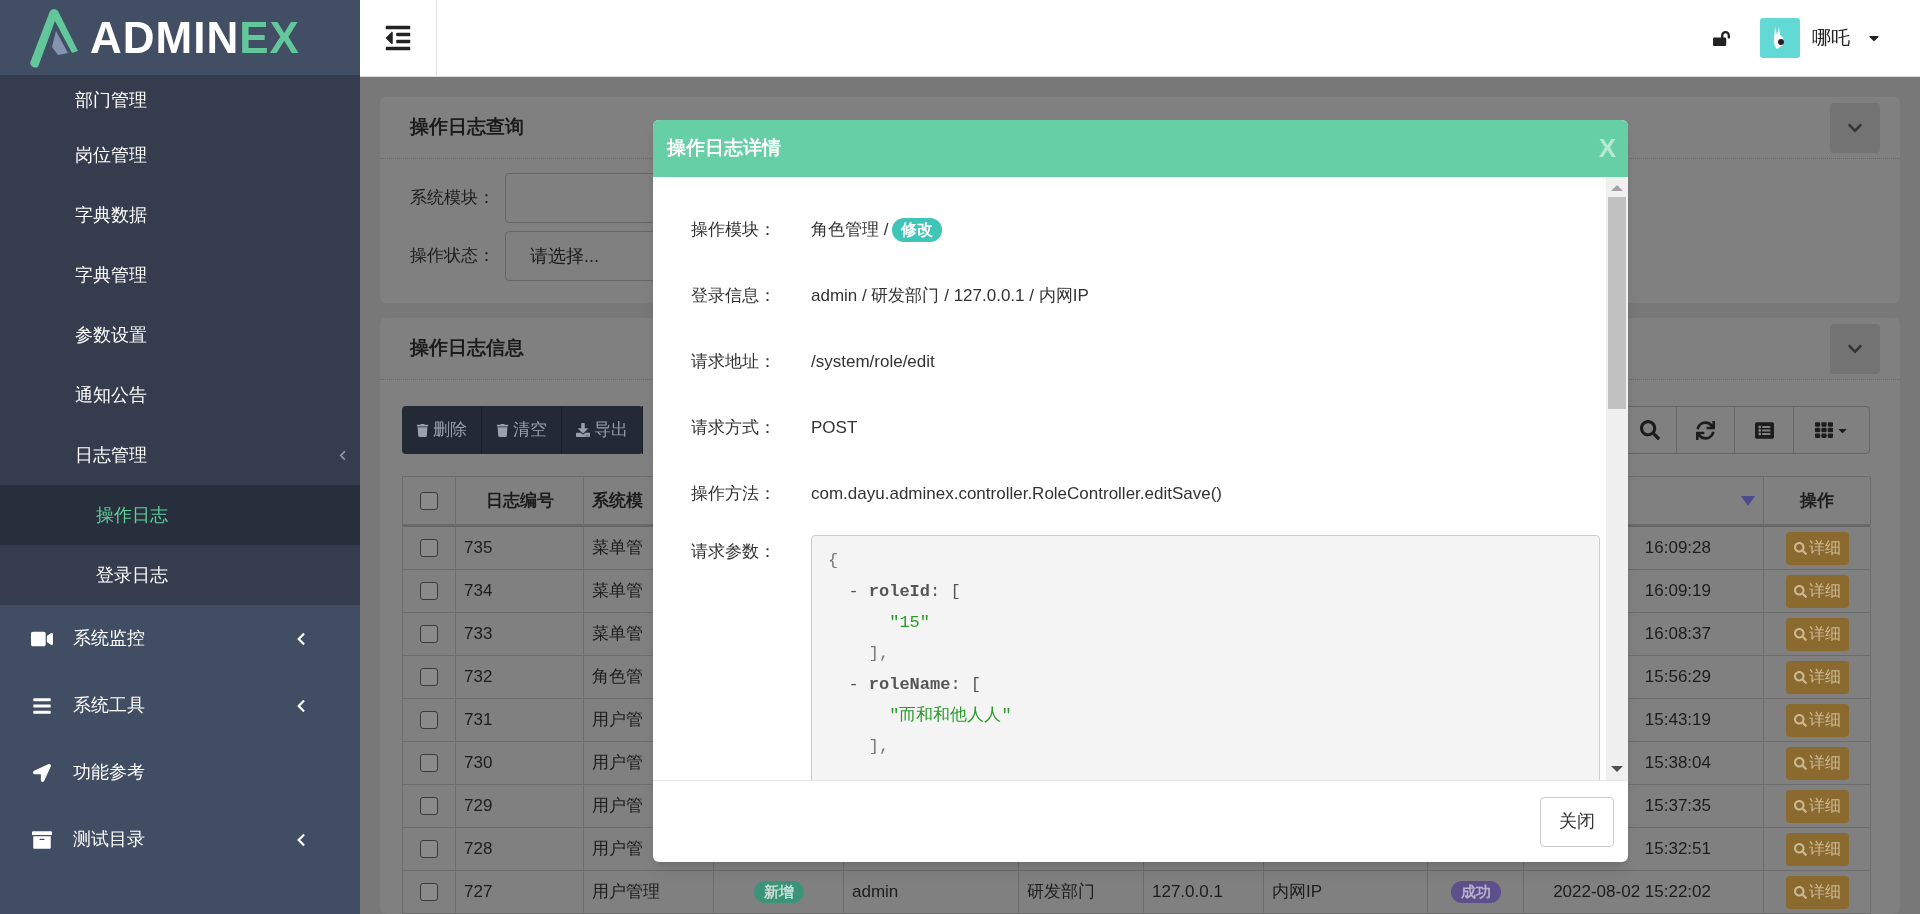  Describe the element at coordinates (1677, 720) in the screenshot. I see `table-cell-text: 15:43:19` at that location.